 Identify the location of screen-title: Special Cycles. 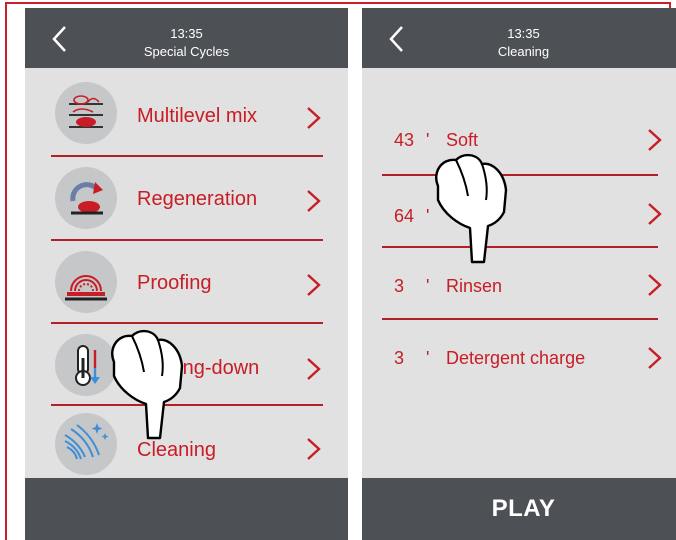
(186, 51).